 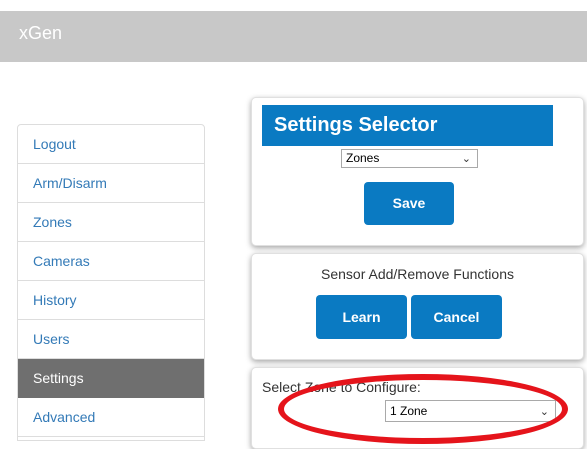 I want to click on sidebar-item-arm-disarm: Arm/Disarm, so click(x=111, y=183).